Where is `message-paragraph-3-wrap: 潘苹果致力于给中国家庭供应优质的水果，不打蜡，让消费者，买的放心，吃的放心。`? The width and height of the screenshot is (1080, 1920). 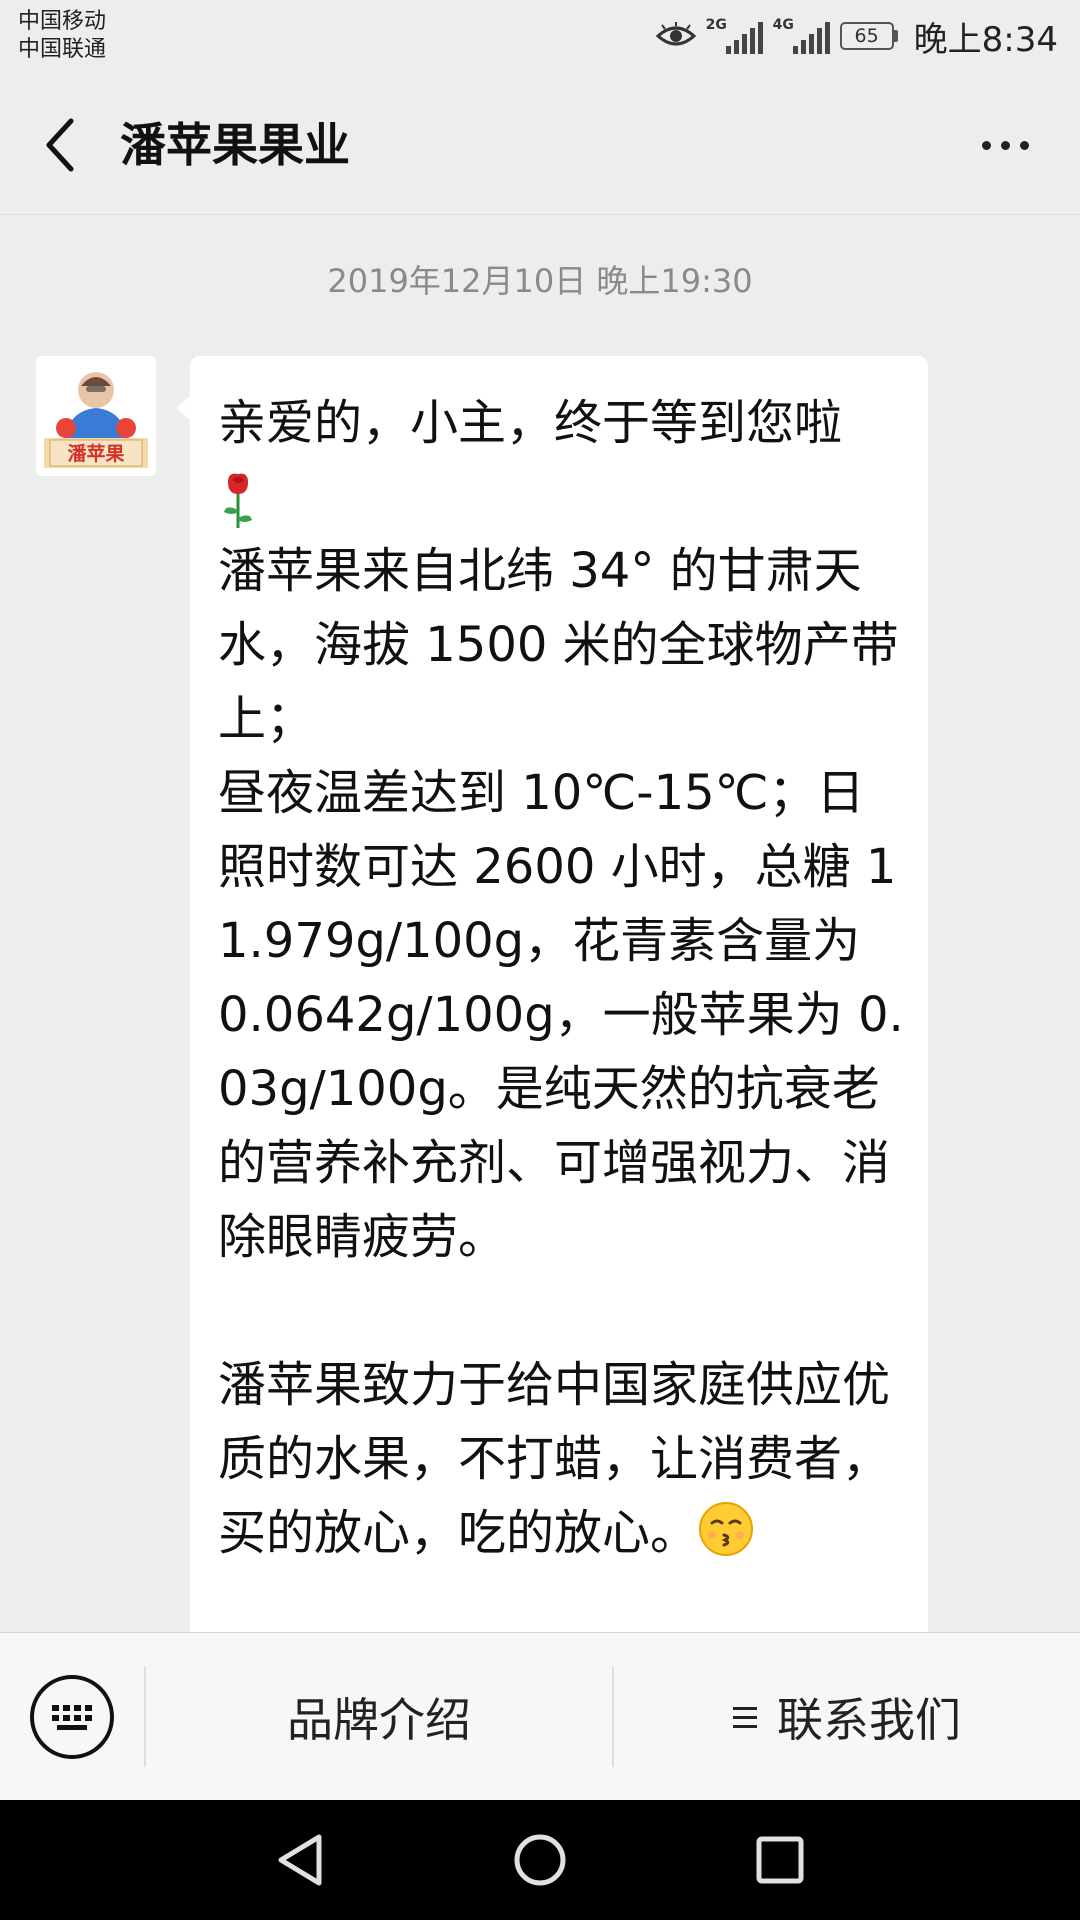 message-paragraph-3-wrap: 潘苹果致力于给中国家庭供应优质的水果，不打蜡，让消费者，买的放心，吃的放心。 is located at coordinates (561, 1459).